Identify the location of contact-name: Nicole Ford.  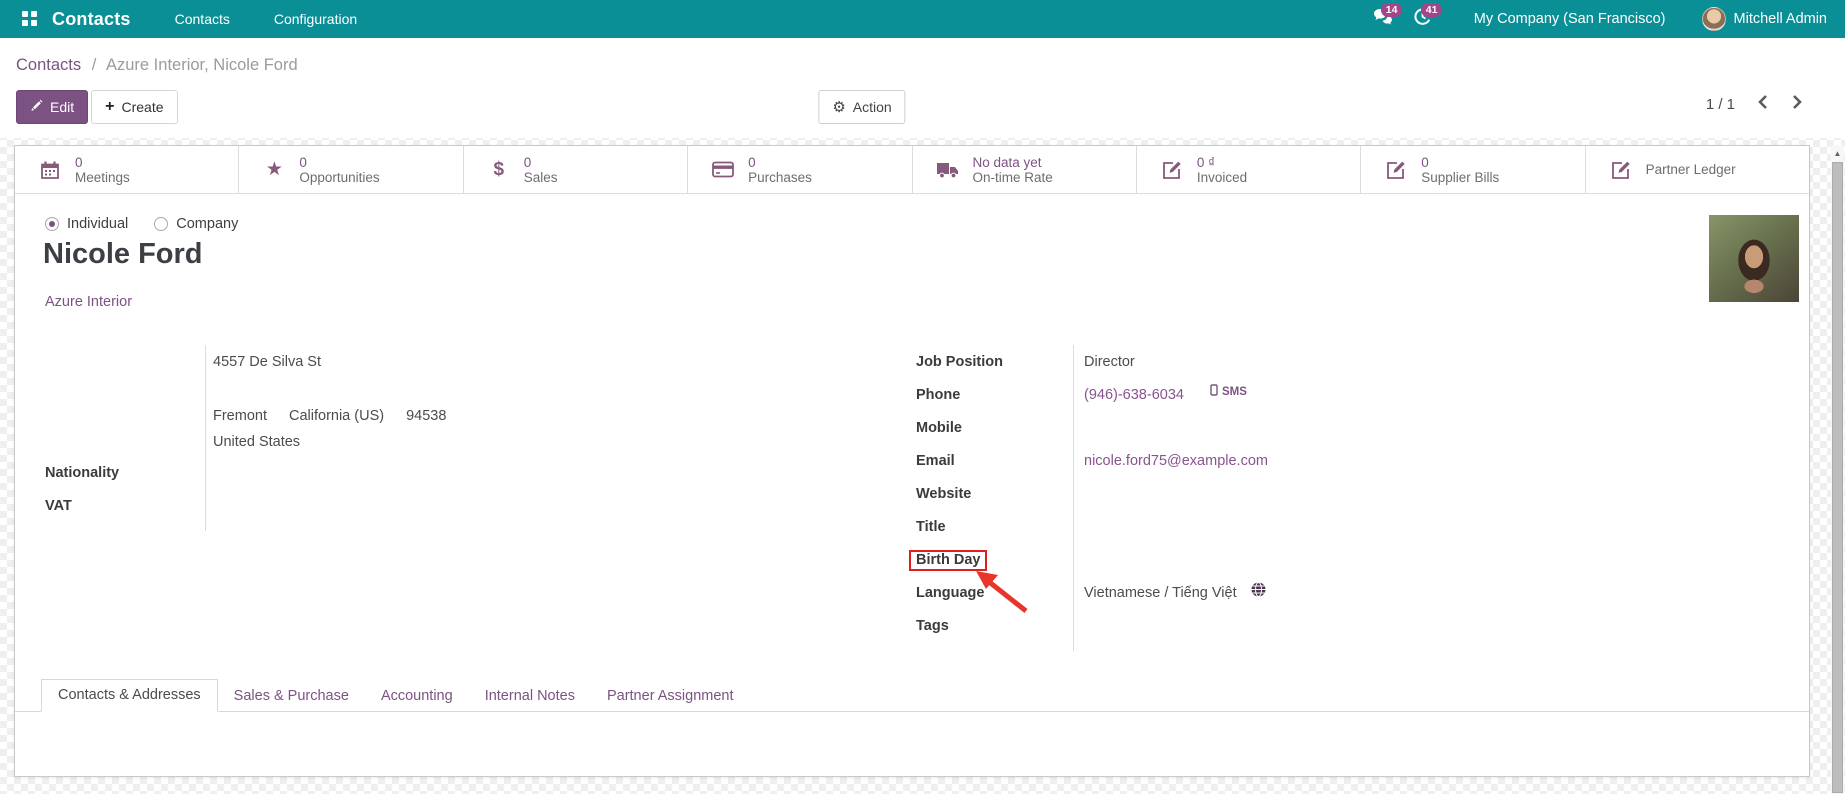
(123, 254).